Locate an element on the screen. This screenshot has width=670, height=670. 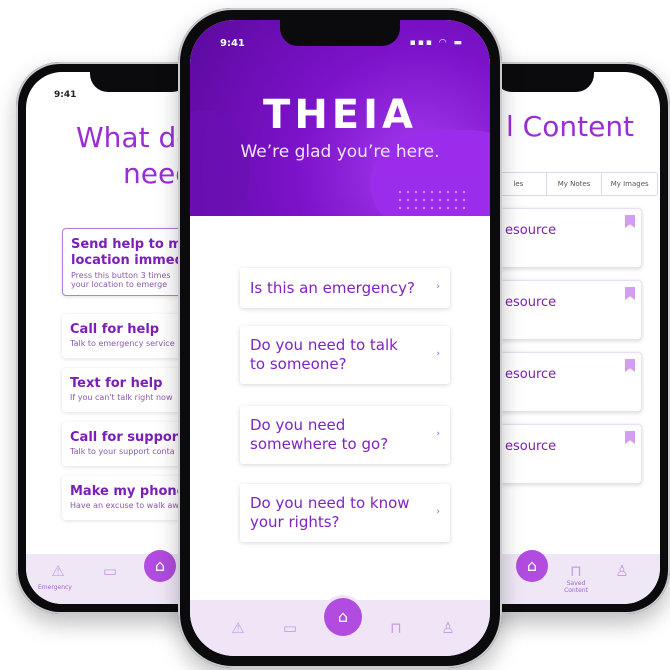
question-text: Do you need to talk to someone? is located at coordinates (324, 355).